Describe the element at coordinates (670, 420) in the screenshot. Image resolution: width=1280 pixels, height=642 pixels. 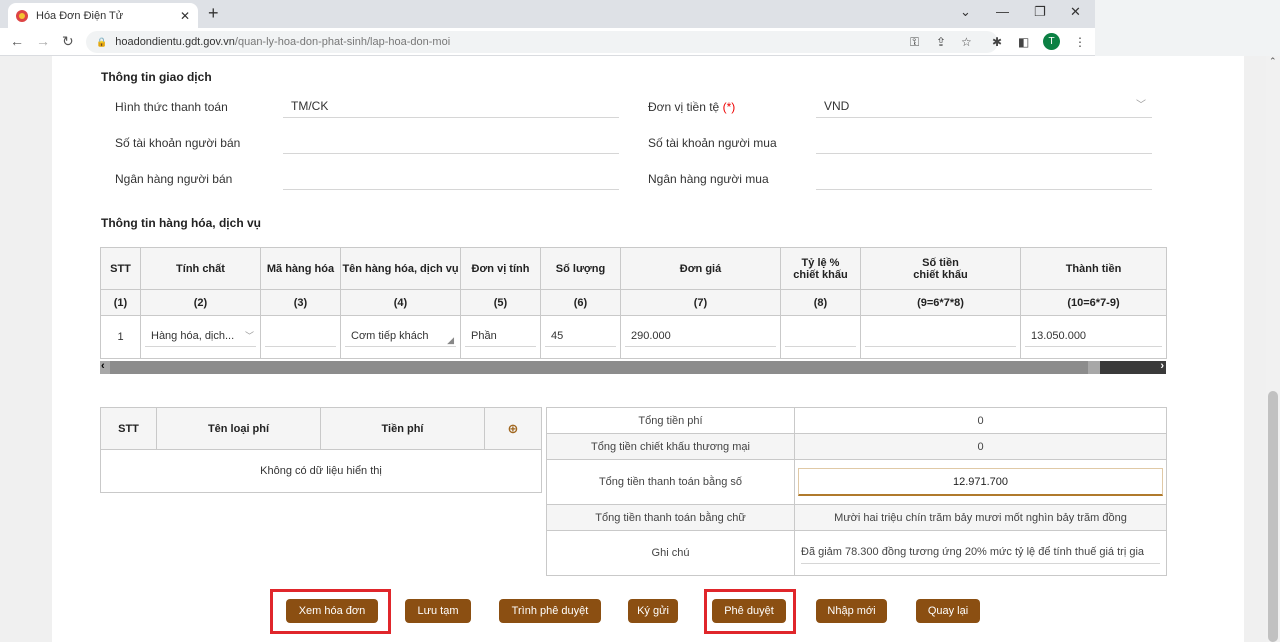
I see `total-fee-label: Tổng tiền phí` at that location.